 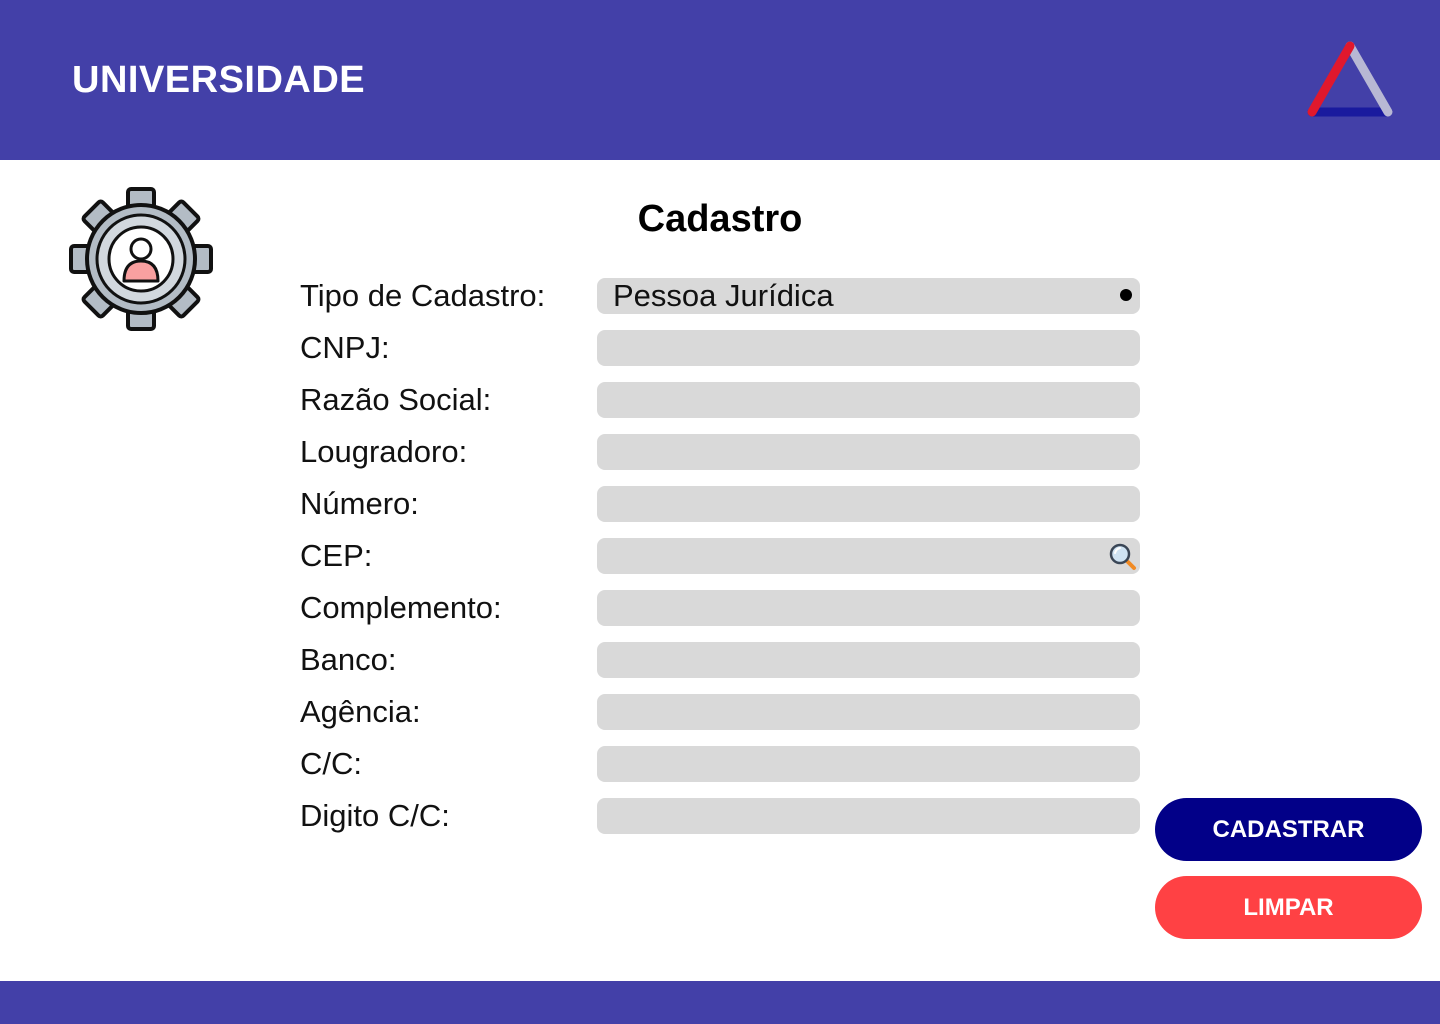 What do you see at coordinates (384, 451) in the screenshot?
I see `label-lougradoro: Lougradoro:` at bounding box center [384, 451].